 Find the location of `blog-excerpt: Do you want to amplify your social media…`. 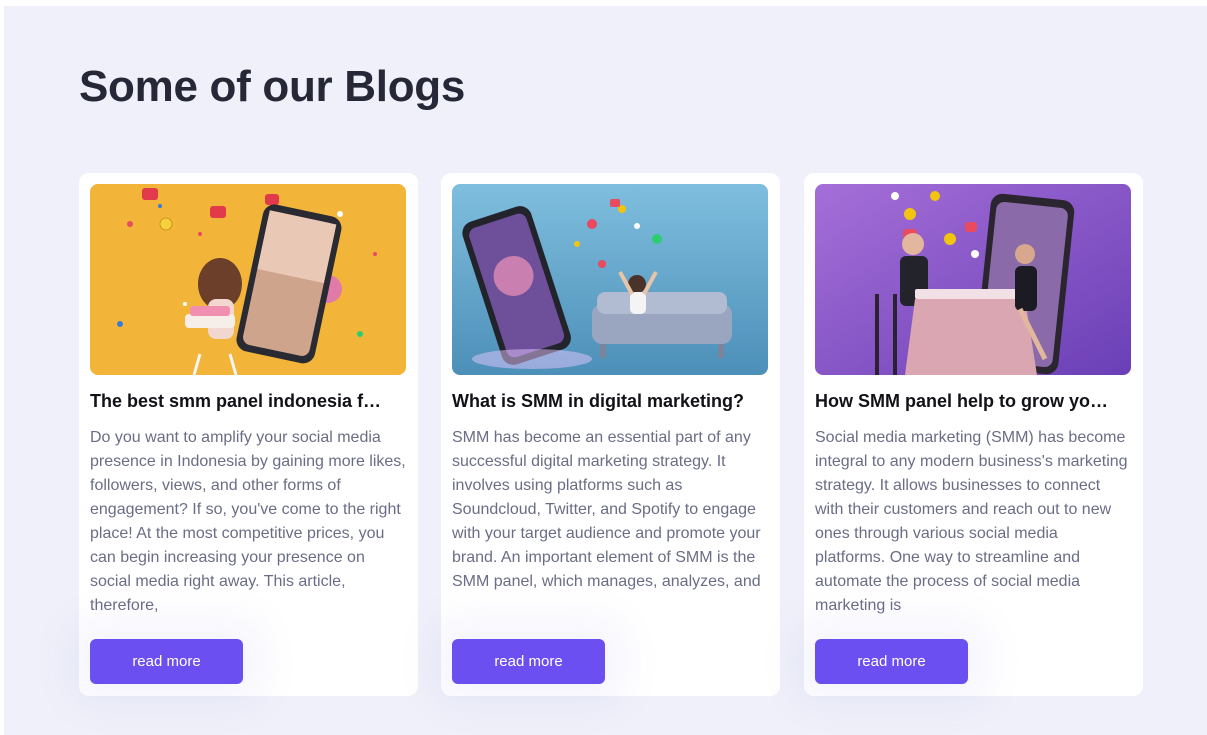

blog-excerpt: Do you want to amplify your social media… is located at coordinates (248, 521).